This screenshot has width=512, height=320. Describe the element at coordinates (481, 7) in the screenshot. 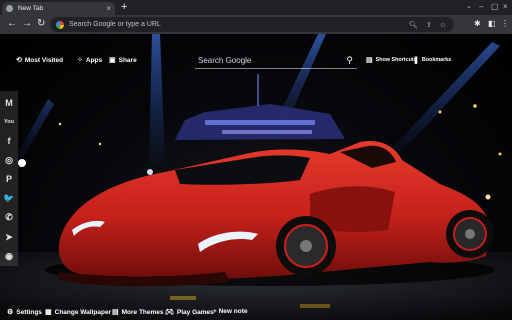

I see `minimize-icon: –` at that location.